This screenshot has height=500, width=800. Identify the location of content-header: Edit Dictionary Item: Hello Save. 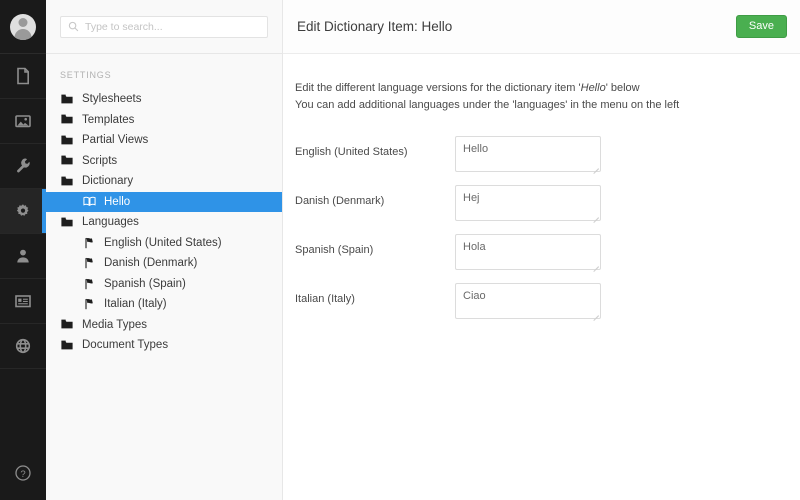
(541, 27).